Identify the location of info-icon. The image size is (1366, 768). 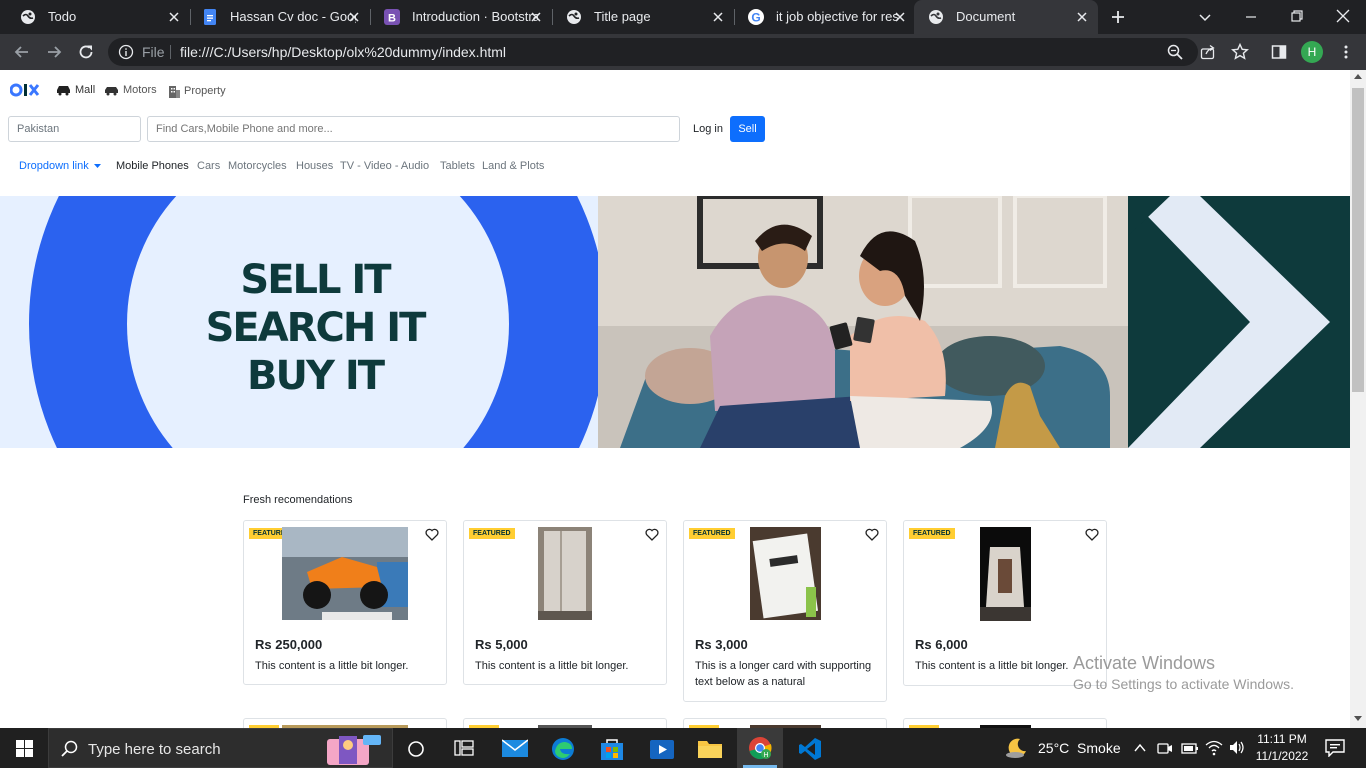
(126, 52).